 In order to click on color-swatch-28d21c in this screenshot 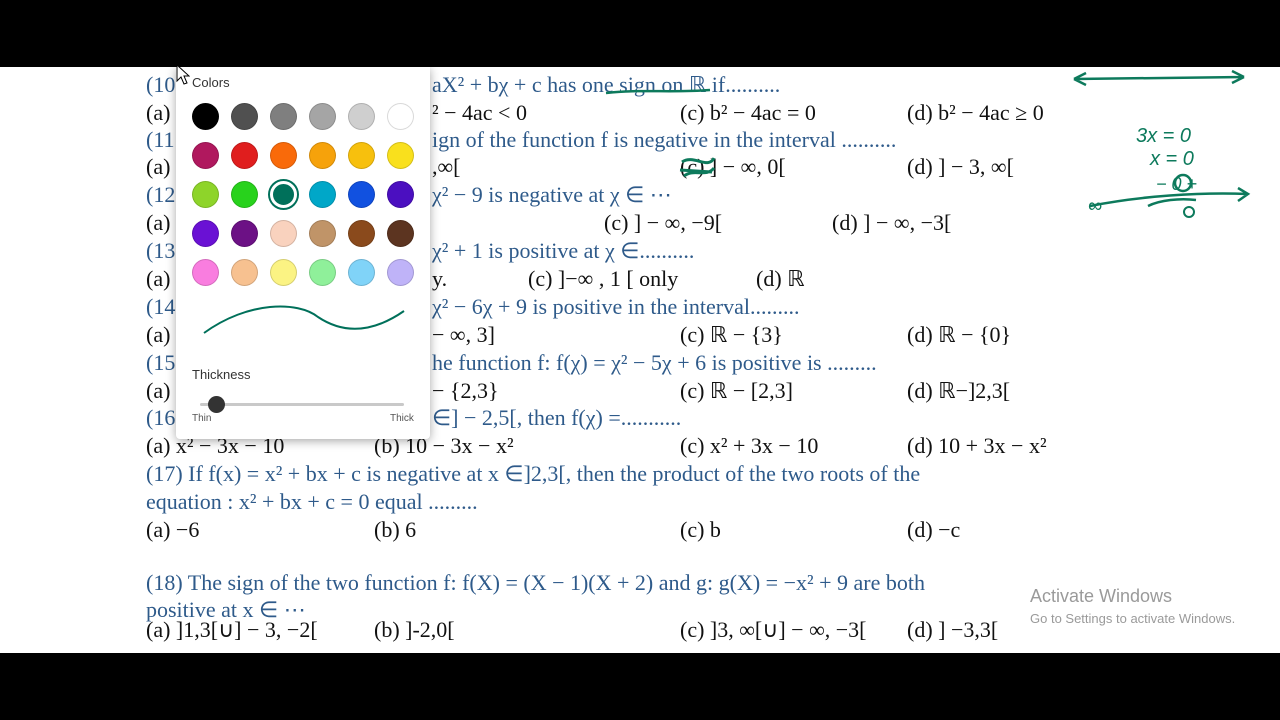, I will do `click(244, 194)`.